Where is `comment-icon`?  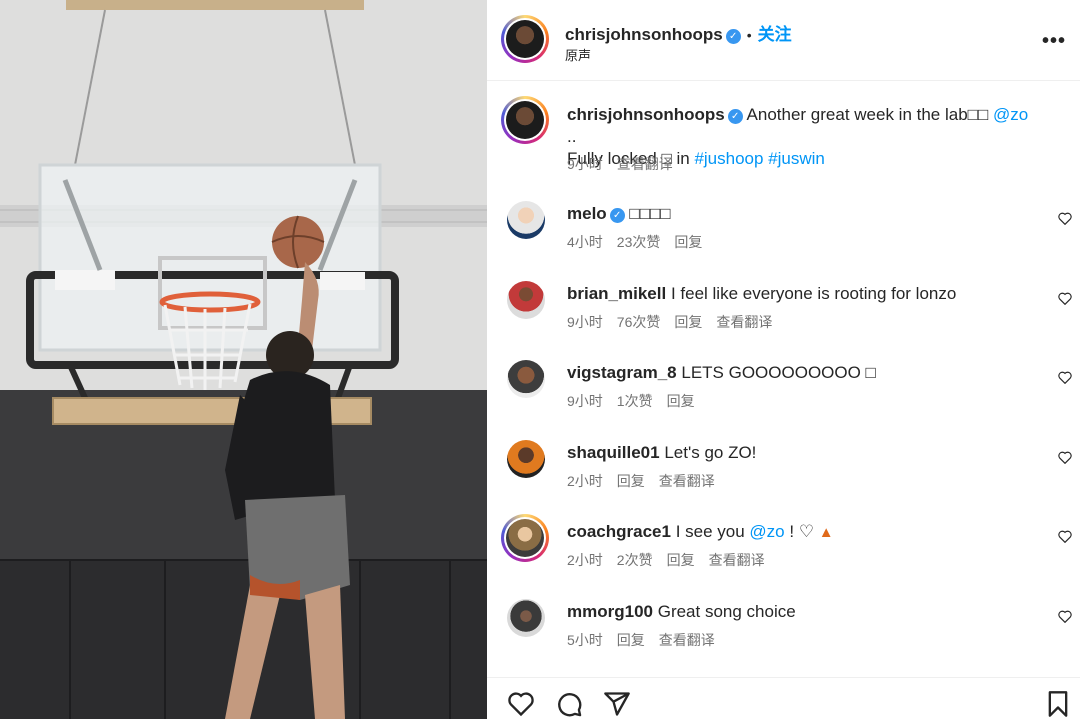 comment-icon is located at coordinates (569, 704).